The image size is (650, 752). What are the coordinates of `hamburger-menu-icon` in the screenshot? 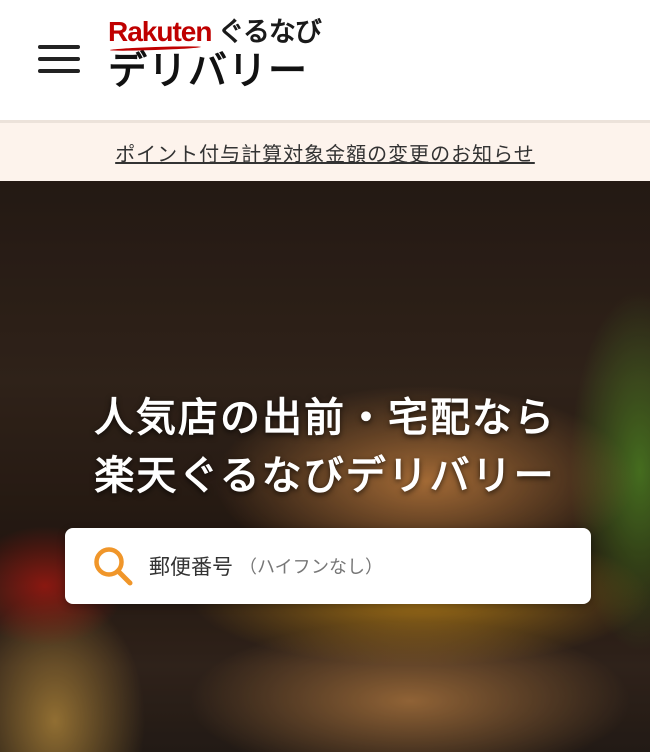 It's located at (60, 58).